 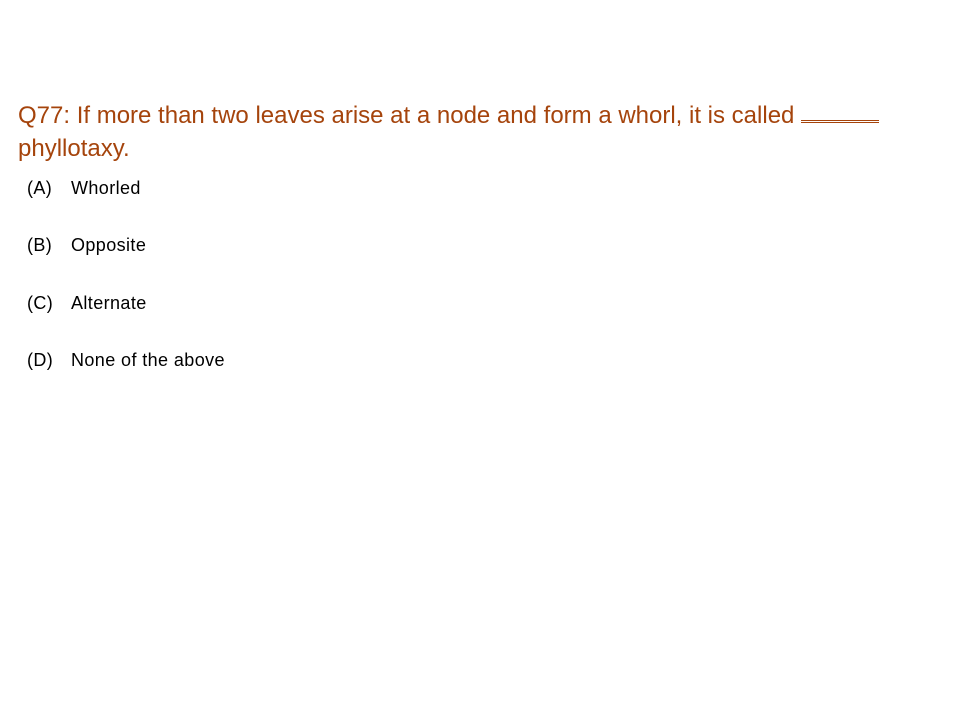 What do you see at coordinates (840, 109) in the screenshot?
I see `answer-blank` at bounding box center [840, 109].